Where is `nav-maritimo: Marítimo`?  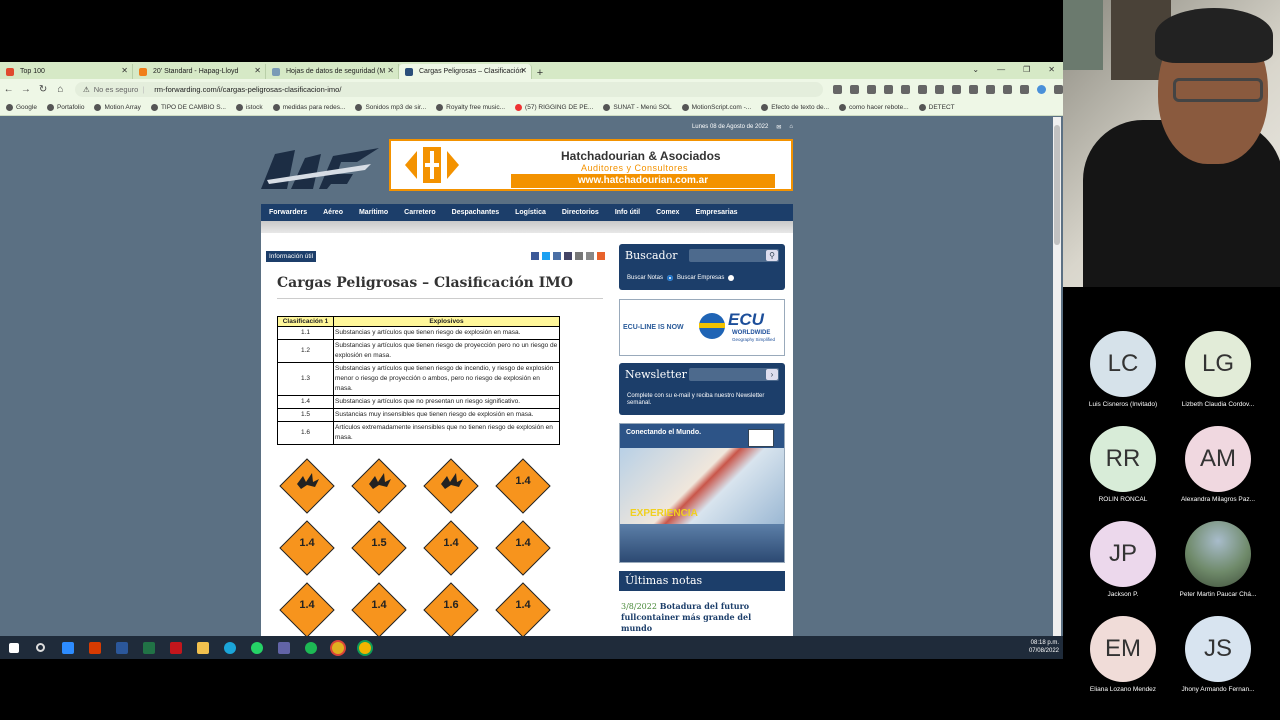 nav-maritimo: Marítimo is located at coordinates (373, 212).